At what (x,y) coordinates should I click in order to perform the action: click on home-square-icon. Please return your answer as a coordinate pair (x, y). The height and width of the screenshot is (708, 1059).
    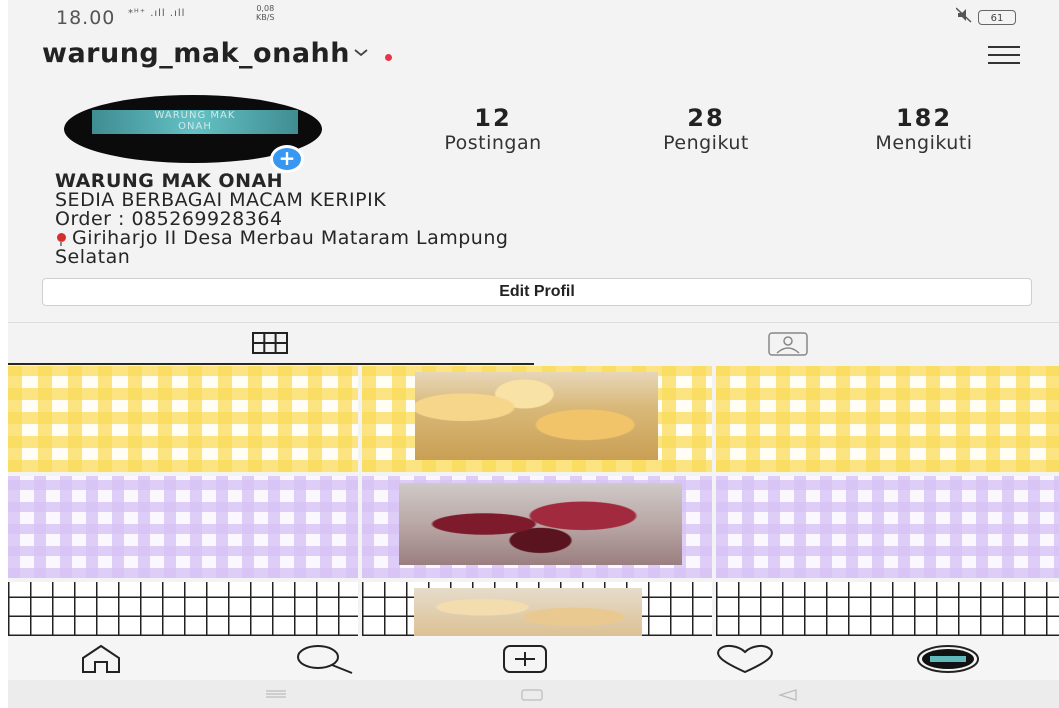
    Looking at the image, I should click on (532, 695).